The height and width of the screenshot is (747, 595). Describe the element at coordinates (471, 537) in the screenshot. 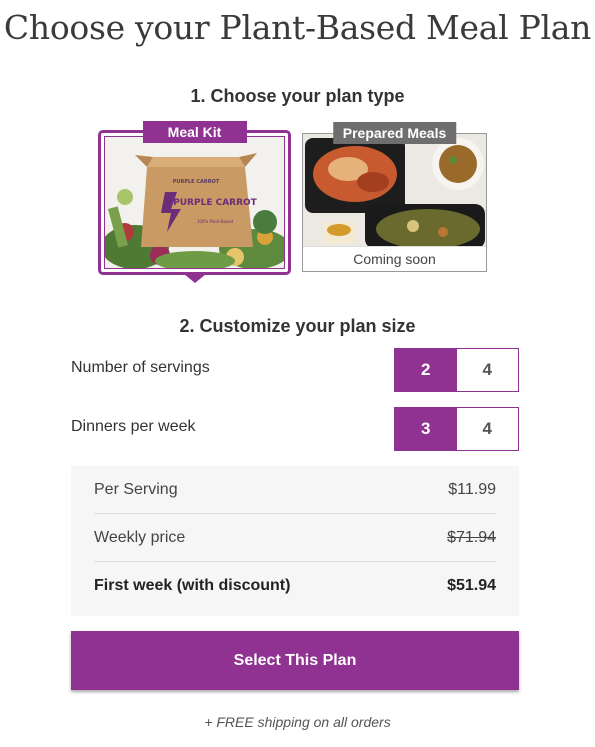

I see `weekly-price-value: $71.94` at that location.